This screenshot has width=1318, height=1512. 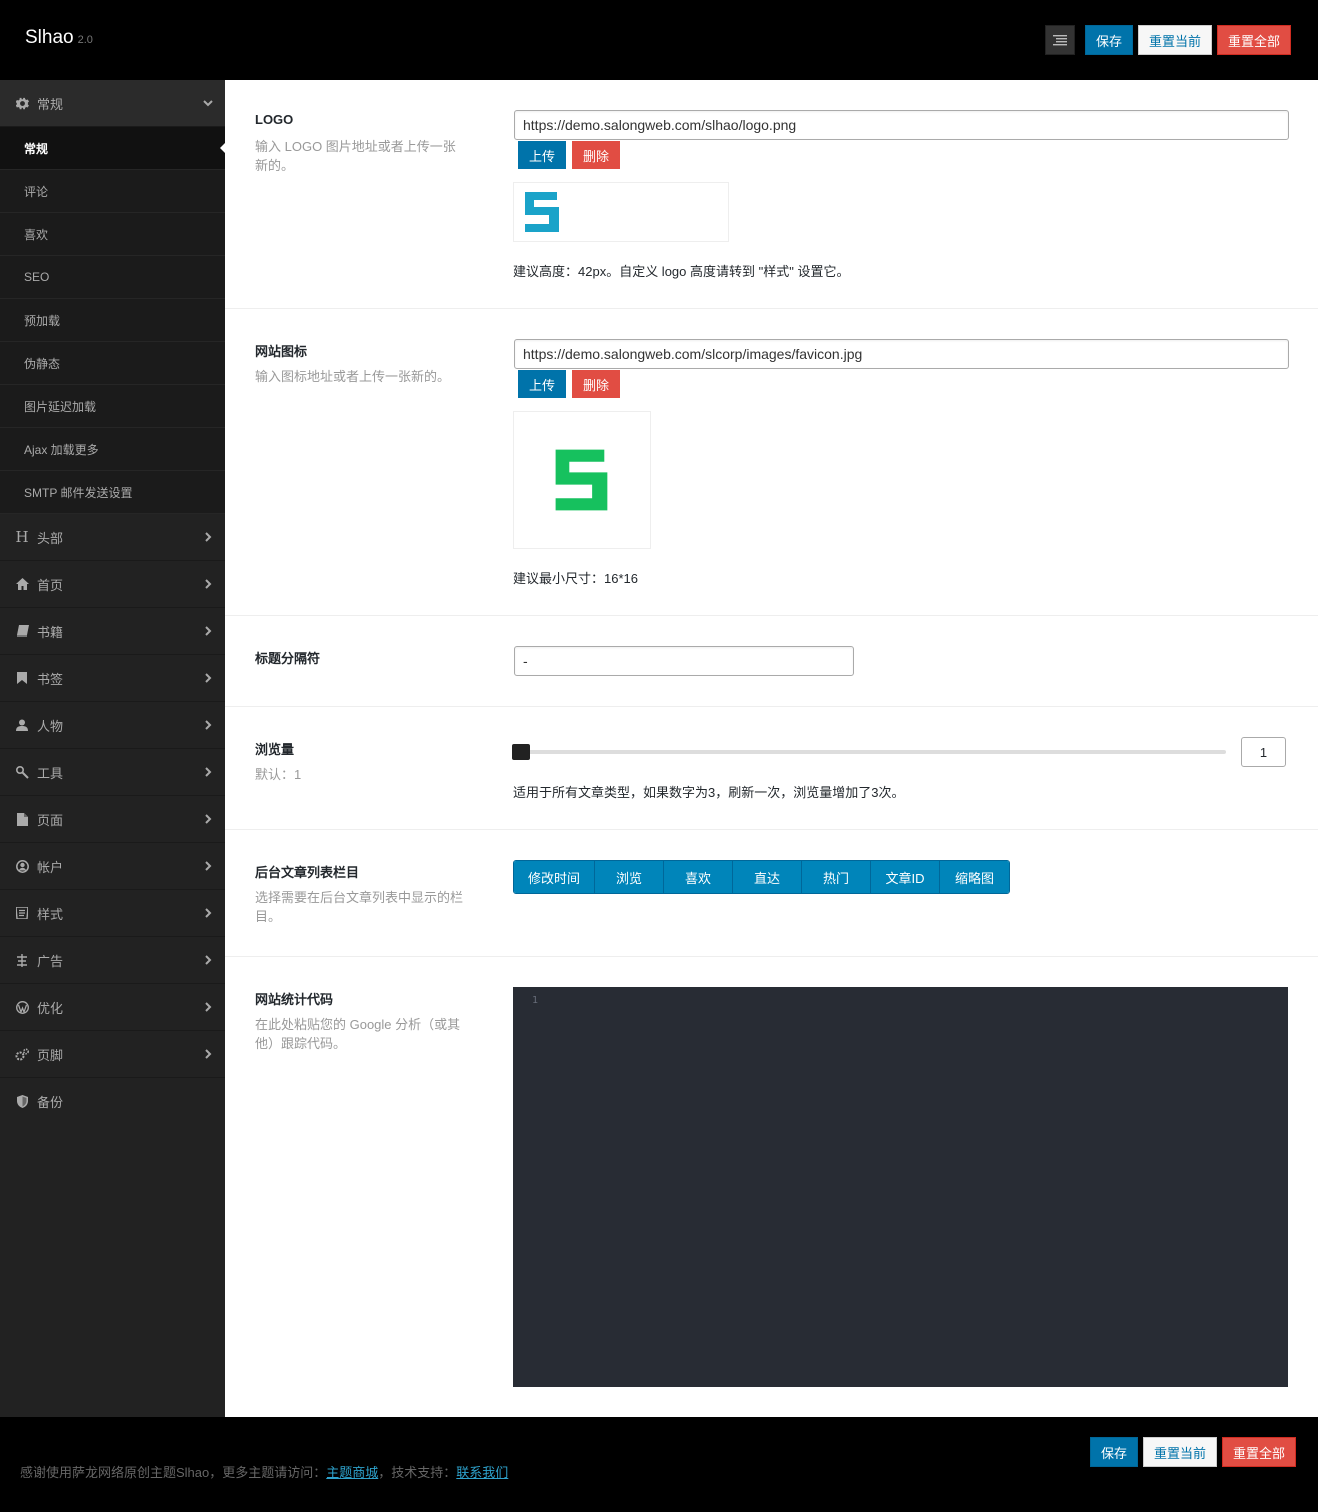 What do you see at coordinates (112, 631) in the screenshot?
I see `sidebar-section-books: 书籍` at bounding box center [112, 631].